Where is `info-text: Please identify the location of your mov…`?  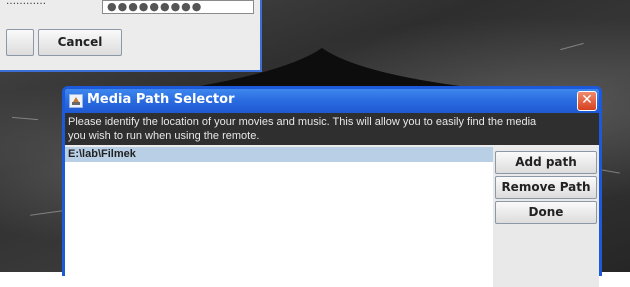 info-text: Please identify the location of your mov… is located at coordinates (332, 129).